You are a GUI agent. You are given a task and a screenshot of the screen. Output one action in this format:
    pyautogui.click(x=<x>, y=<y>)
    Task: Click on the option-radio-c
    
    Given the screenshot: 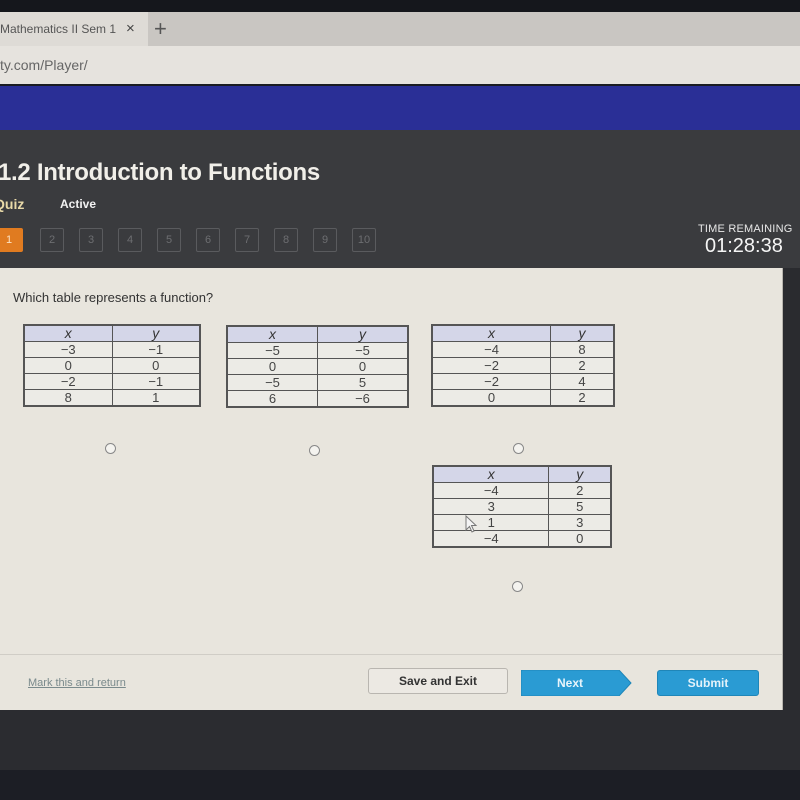 What is the action you would take?
    pyautogui.click(x=518, y=448)
    